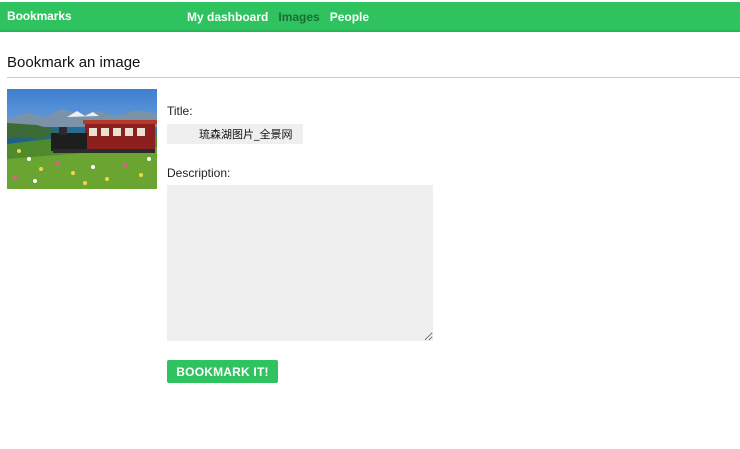 This screenshot has width=740, height=449. What do you see at coordinates (180, 111) in the screenshot?
I see `title-label: Title:` at bounding box center [180, 111].